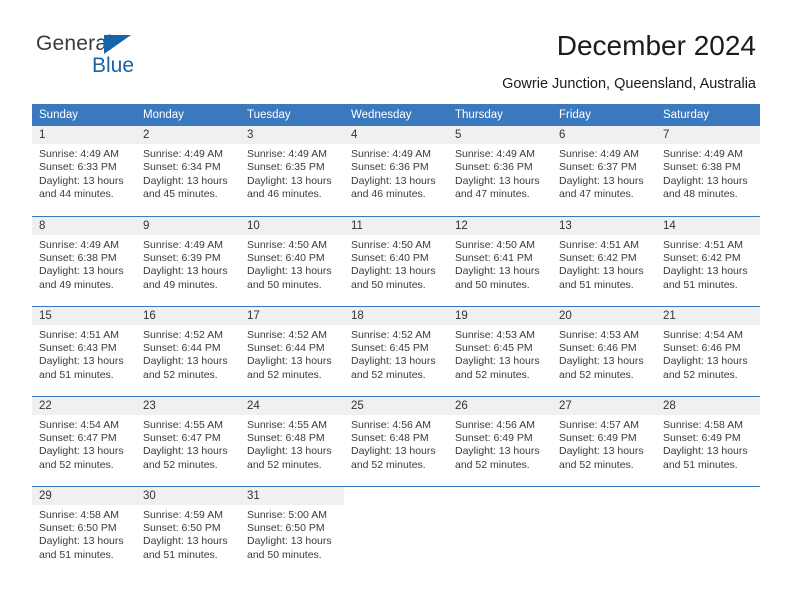 The width and height of the screenshot is (792, 612). What do you see at coordinates (292, 405) in the screenshot?
I see `day-number: 24` at bounding box center [292, 405].